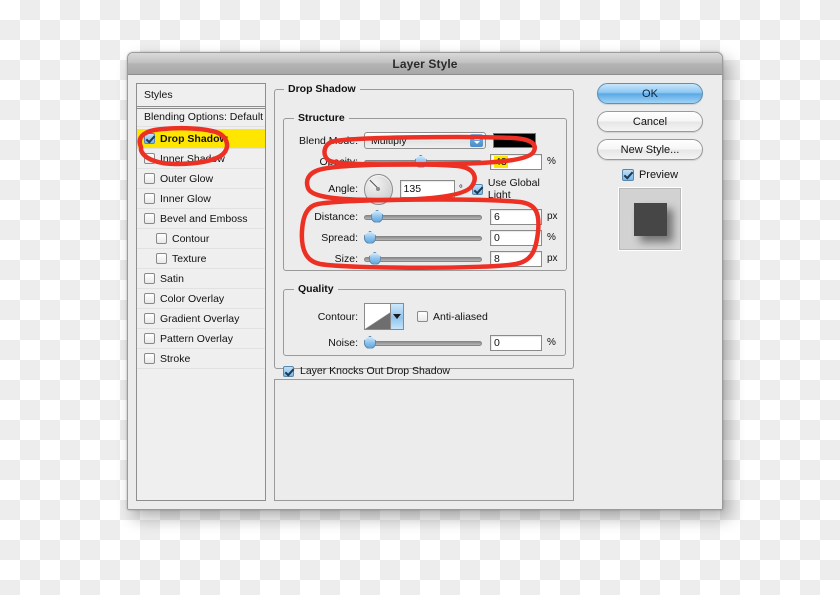 This screenshot has height=595, width=840. I want to click on noise-label: Noise:, so click(343, 342).